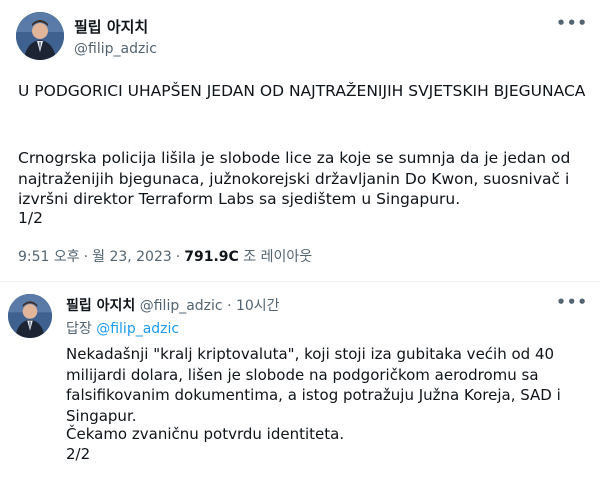  I want to click on author-name: 필립 아지치, so click(111, 26).